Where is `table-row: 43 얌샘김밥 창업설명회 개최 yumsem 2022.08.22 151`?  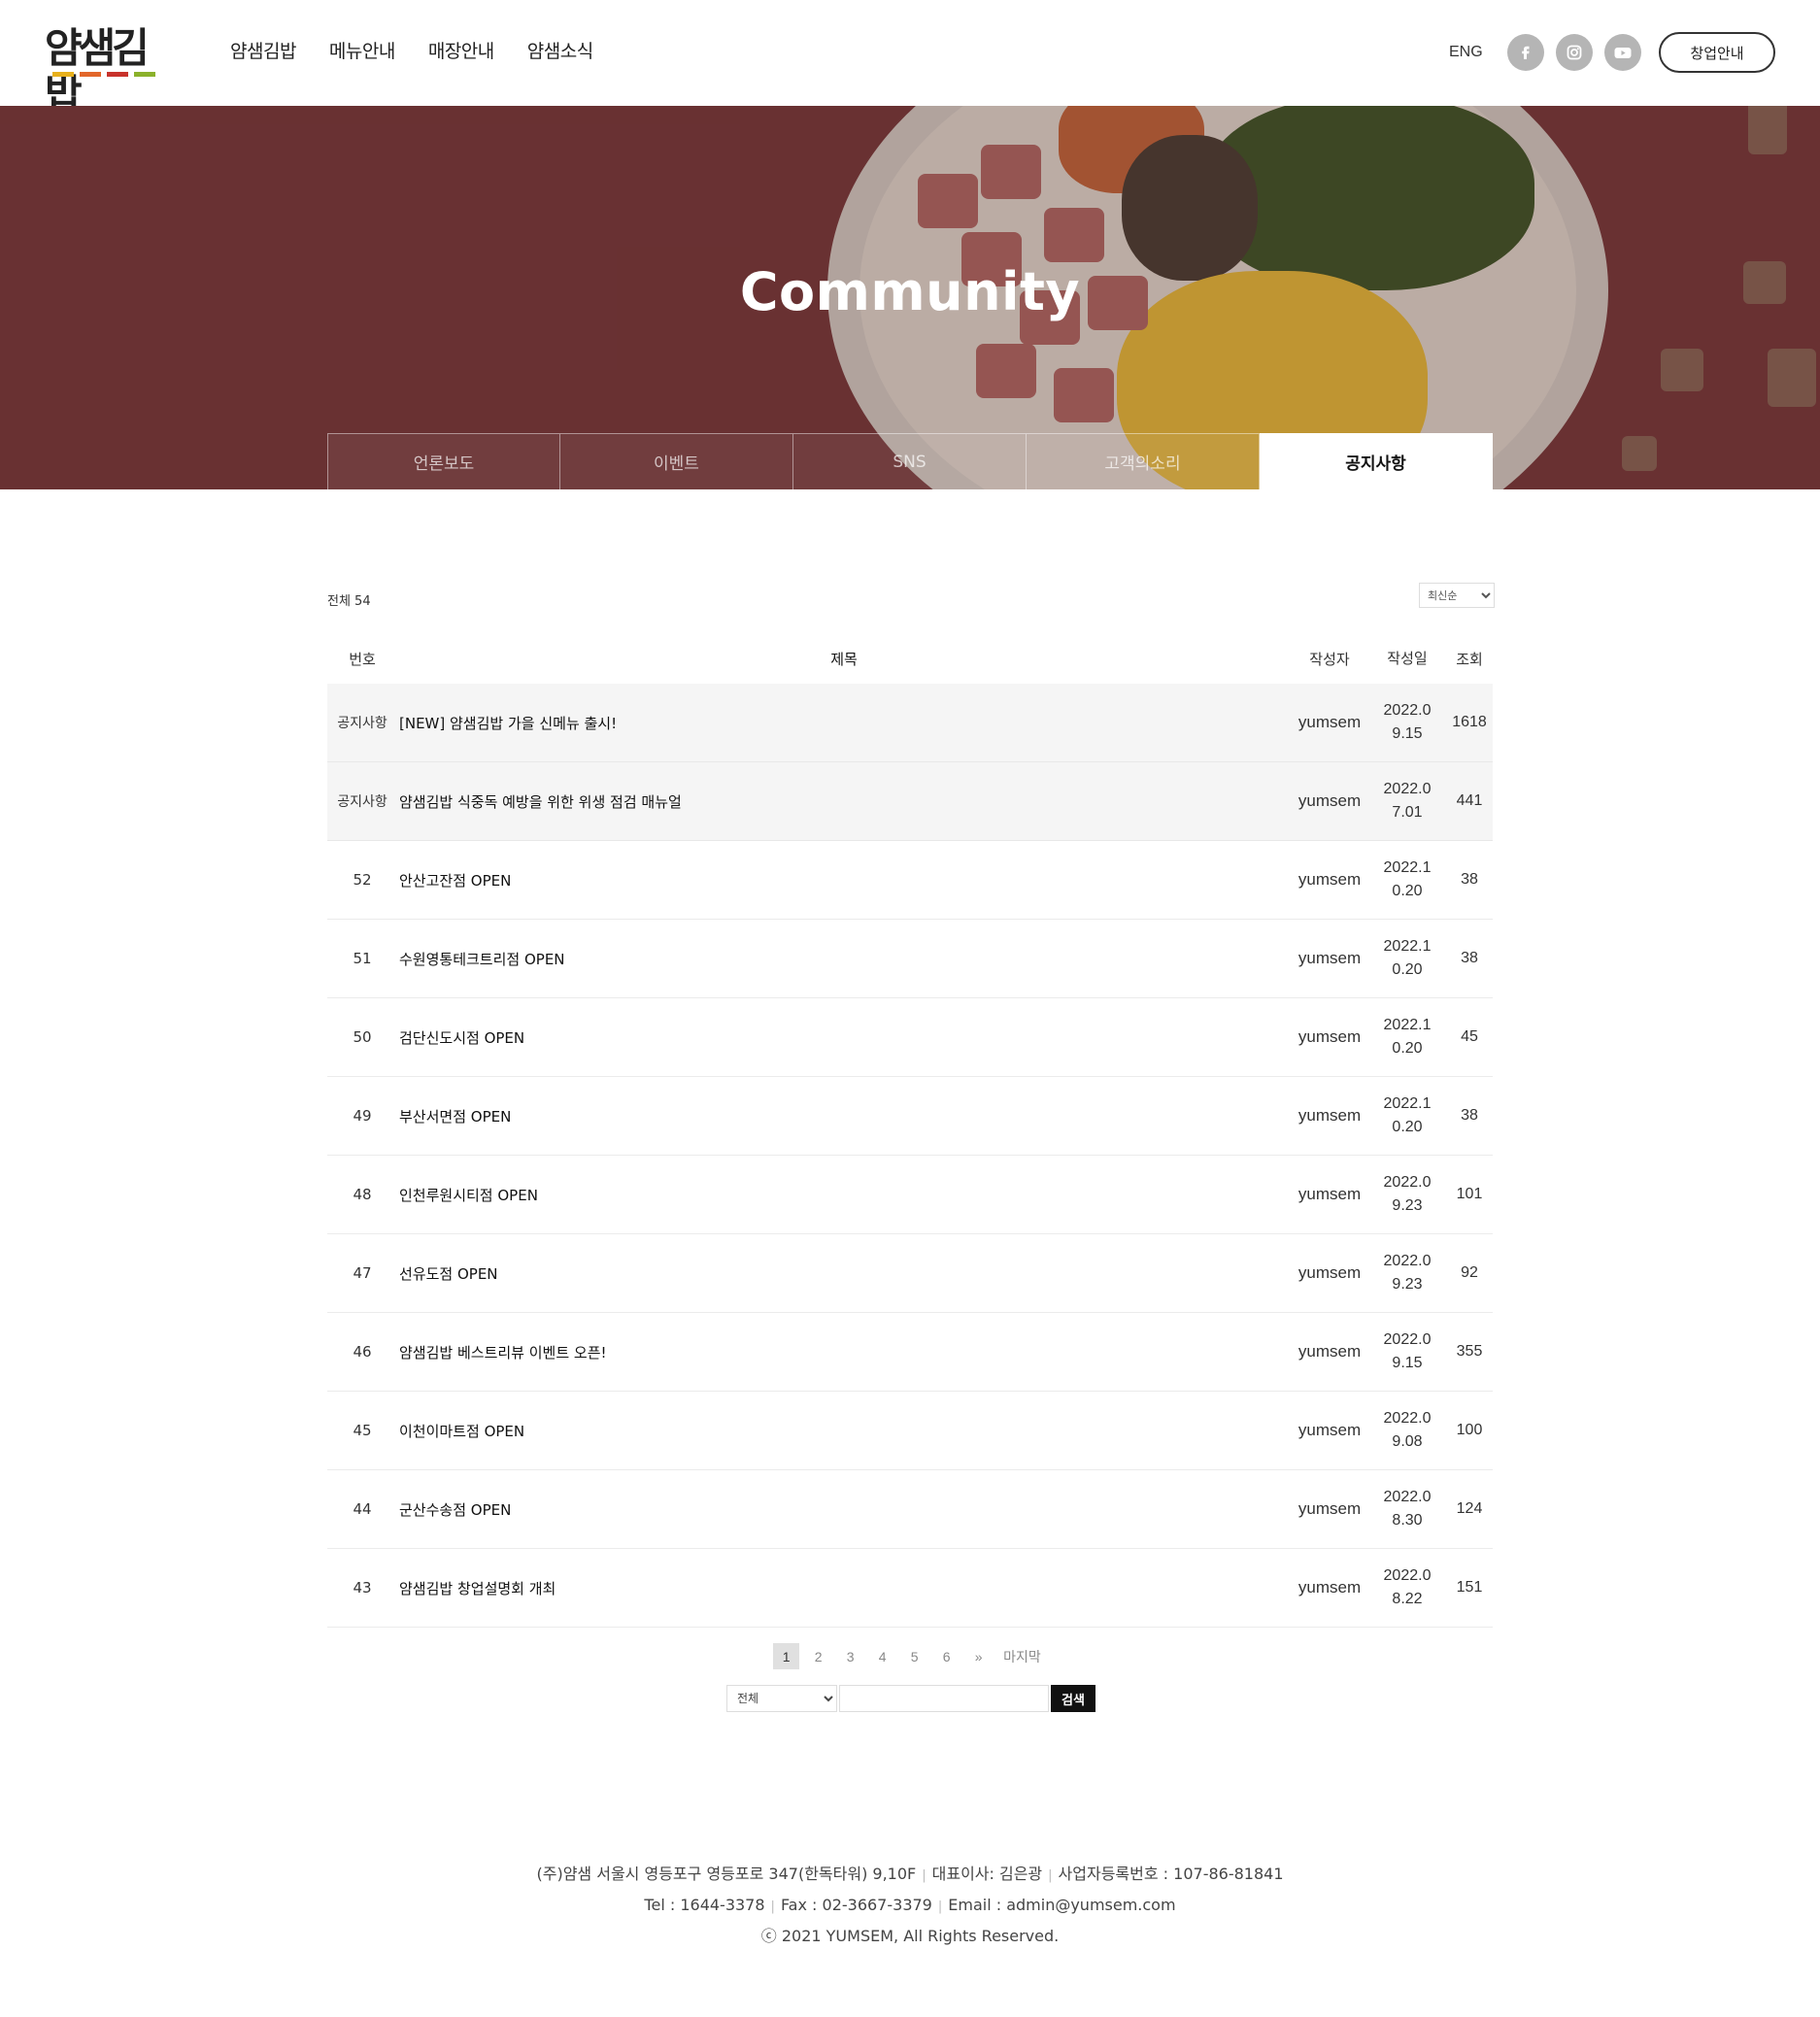
table-row: 43 얌샘김밥 창업설명회 개최 yumsem 2022.08.22 151 is located at coordinates (910, 1588).